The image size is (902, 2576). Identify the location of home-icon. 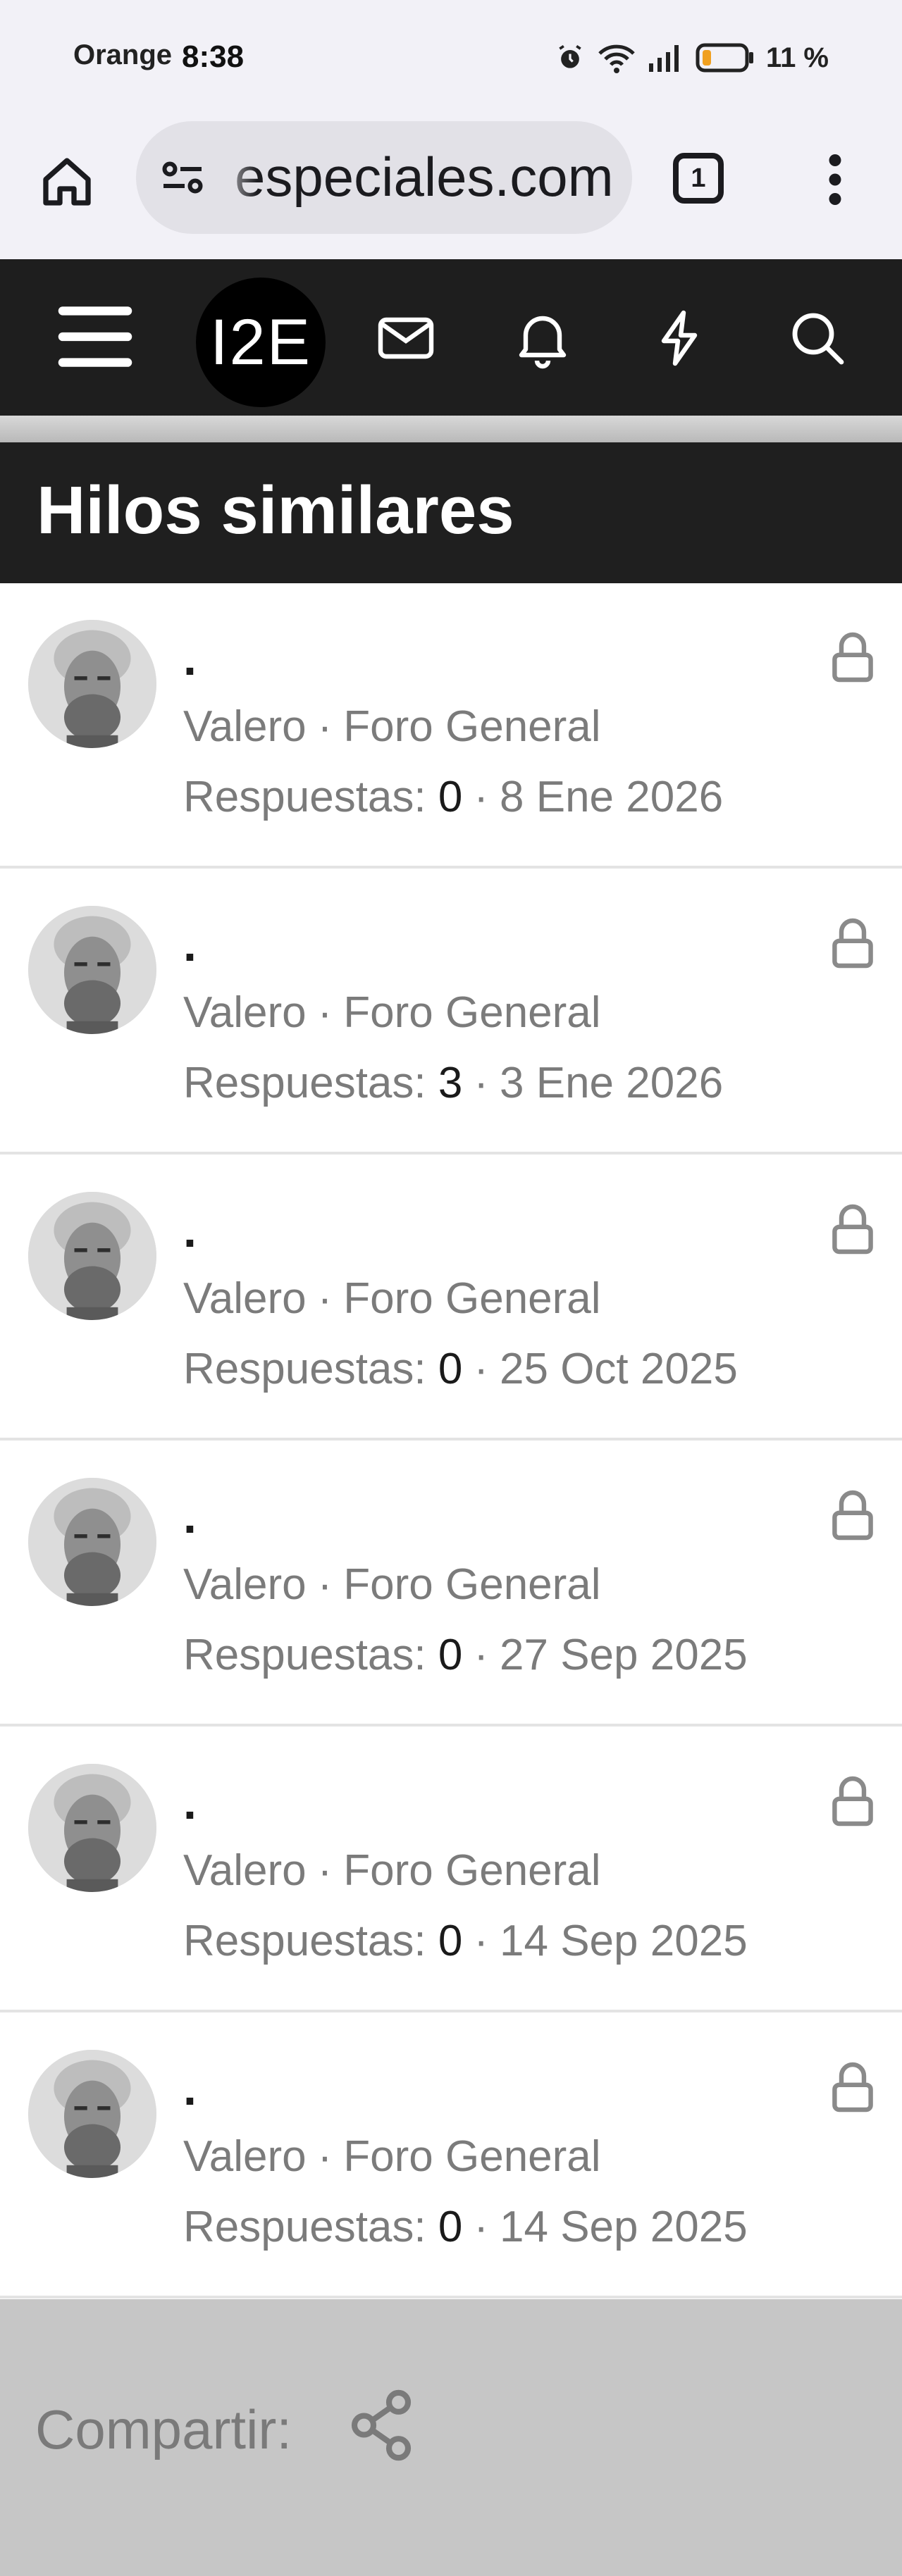
(67, 182).